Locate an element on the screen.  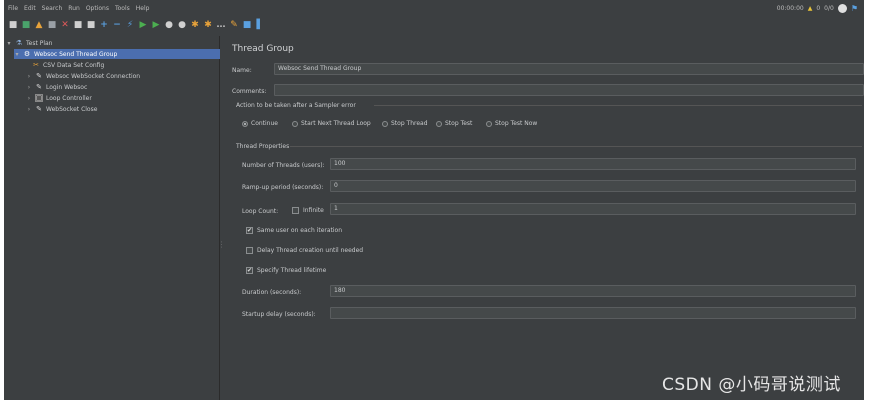
rampup-field: 0 is located at coordinates (593, 186).